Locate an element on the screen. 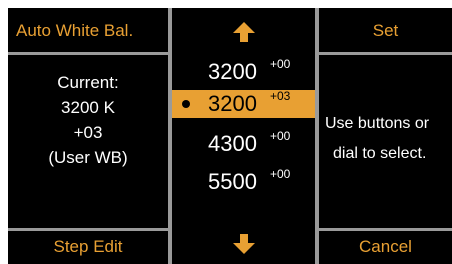 The height and width of the screenshot is (264, 452). current-temperature: 3200 K is located at coordinates (88, 107).